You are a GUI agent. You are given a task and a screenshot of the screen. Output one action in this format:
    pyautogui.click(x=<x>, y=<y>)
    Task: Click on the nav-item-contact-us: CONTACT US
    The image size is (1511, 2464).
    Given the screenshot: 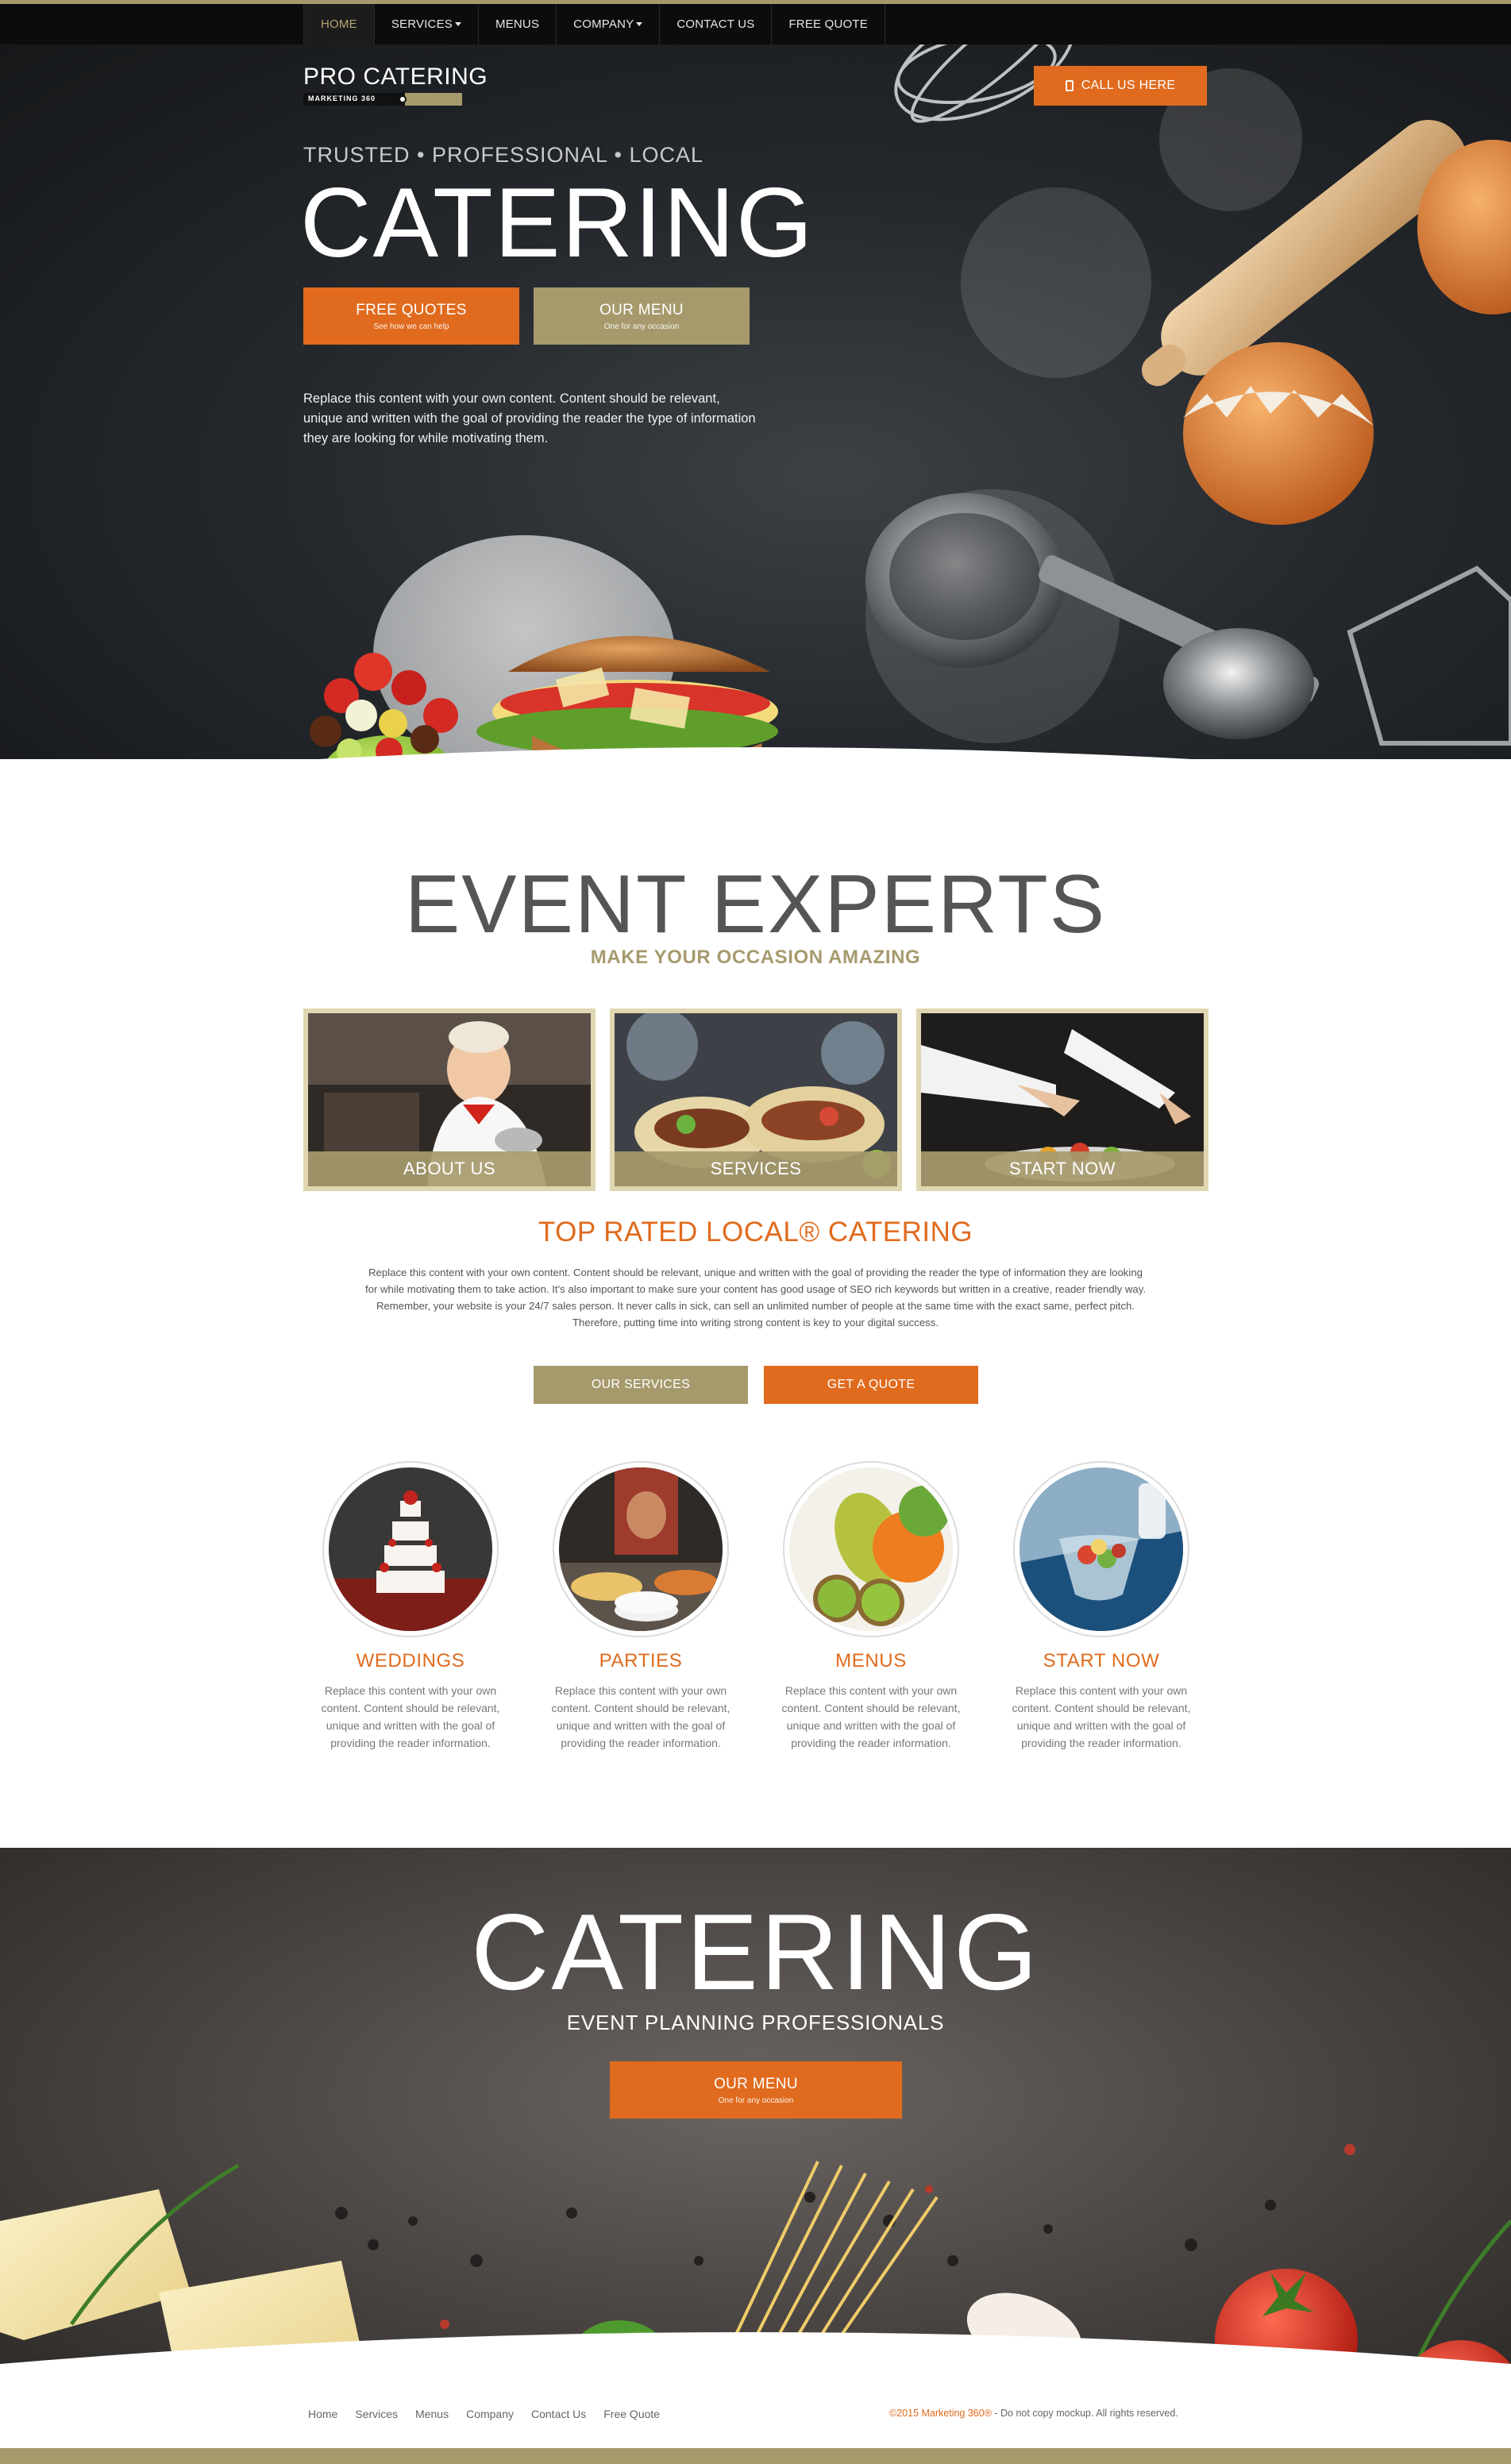 What is the action you would take?
    pyautogui.click(x=716, y=24)
    